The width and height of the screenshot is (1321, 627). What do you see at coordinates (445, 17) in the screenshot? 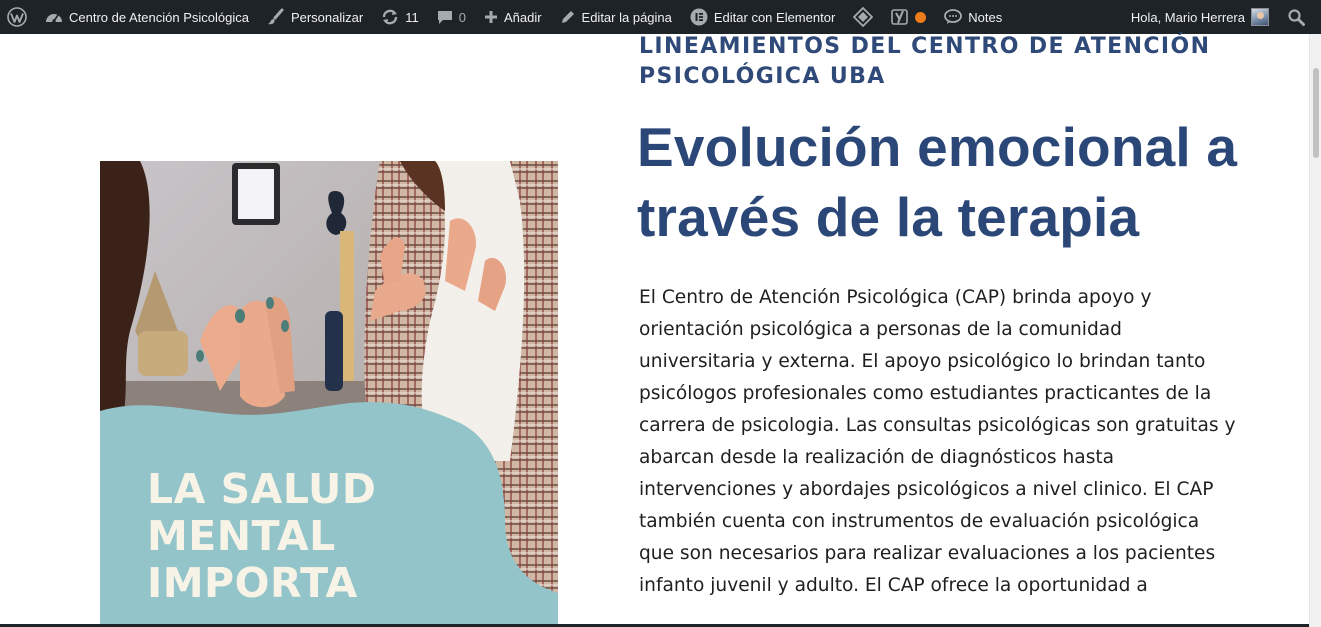
I see `comment-icon` at bounding box center [445, 17].